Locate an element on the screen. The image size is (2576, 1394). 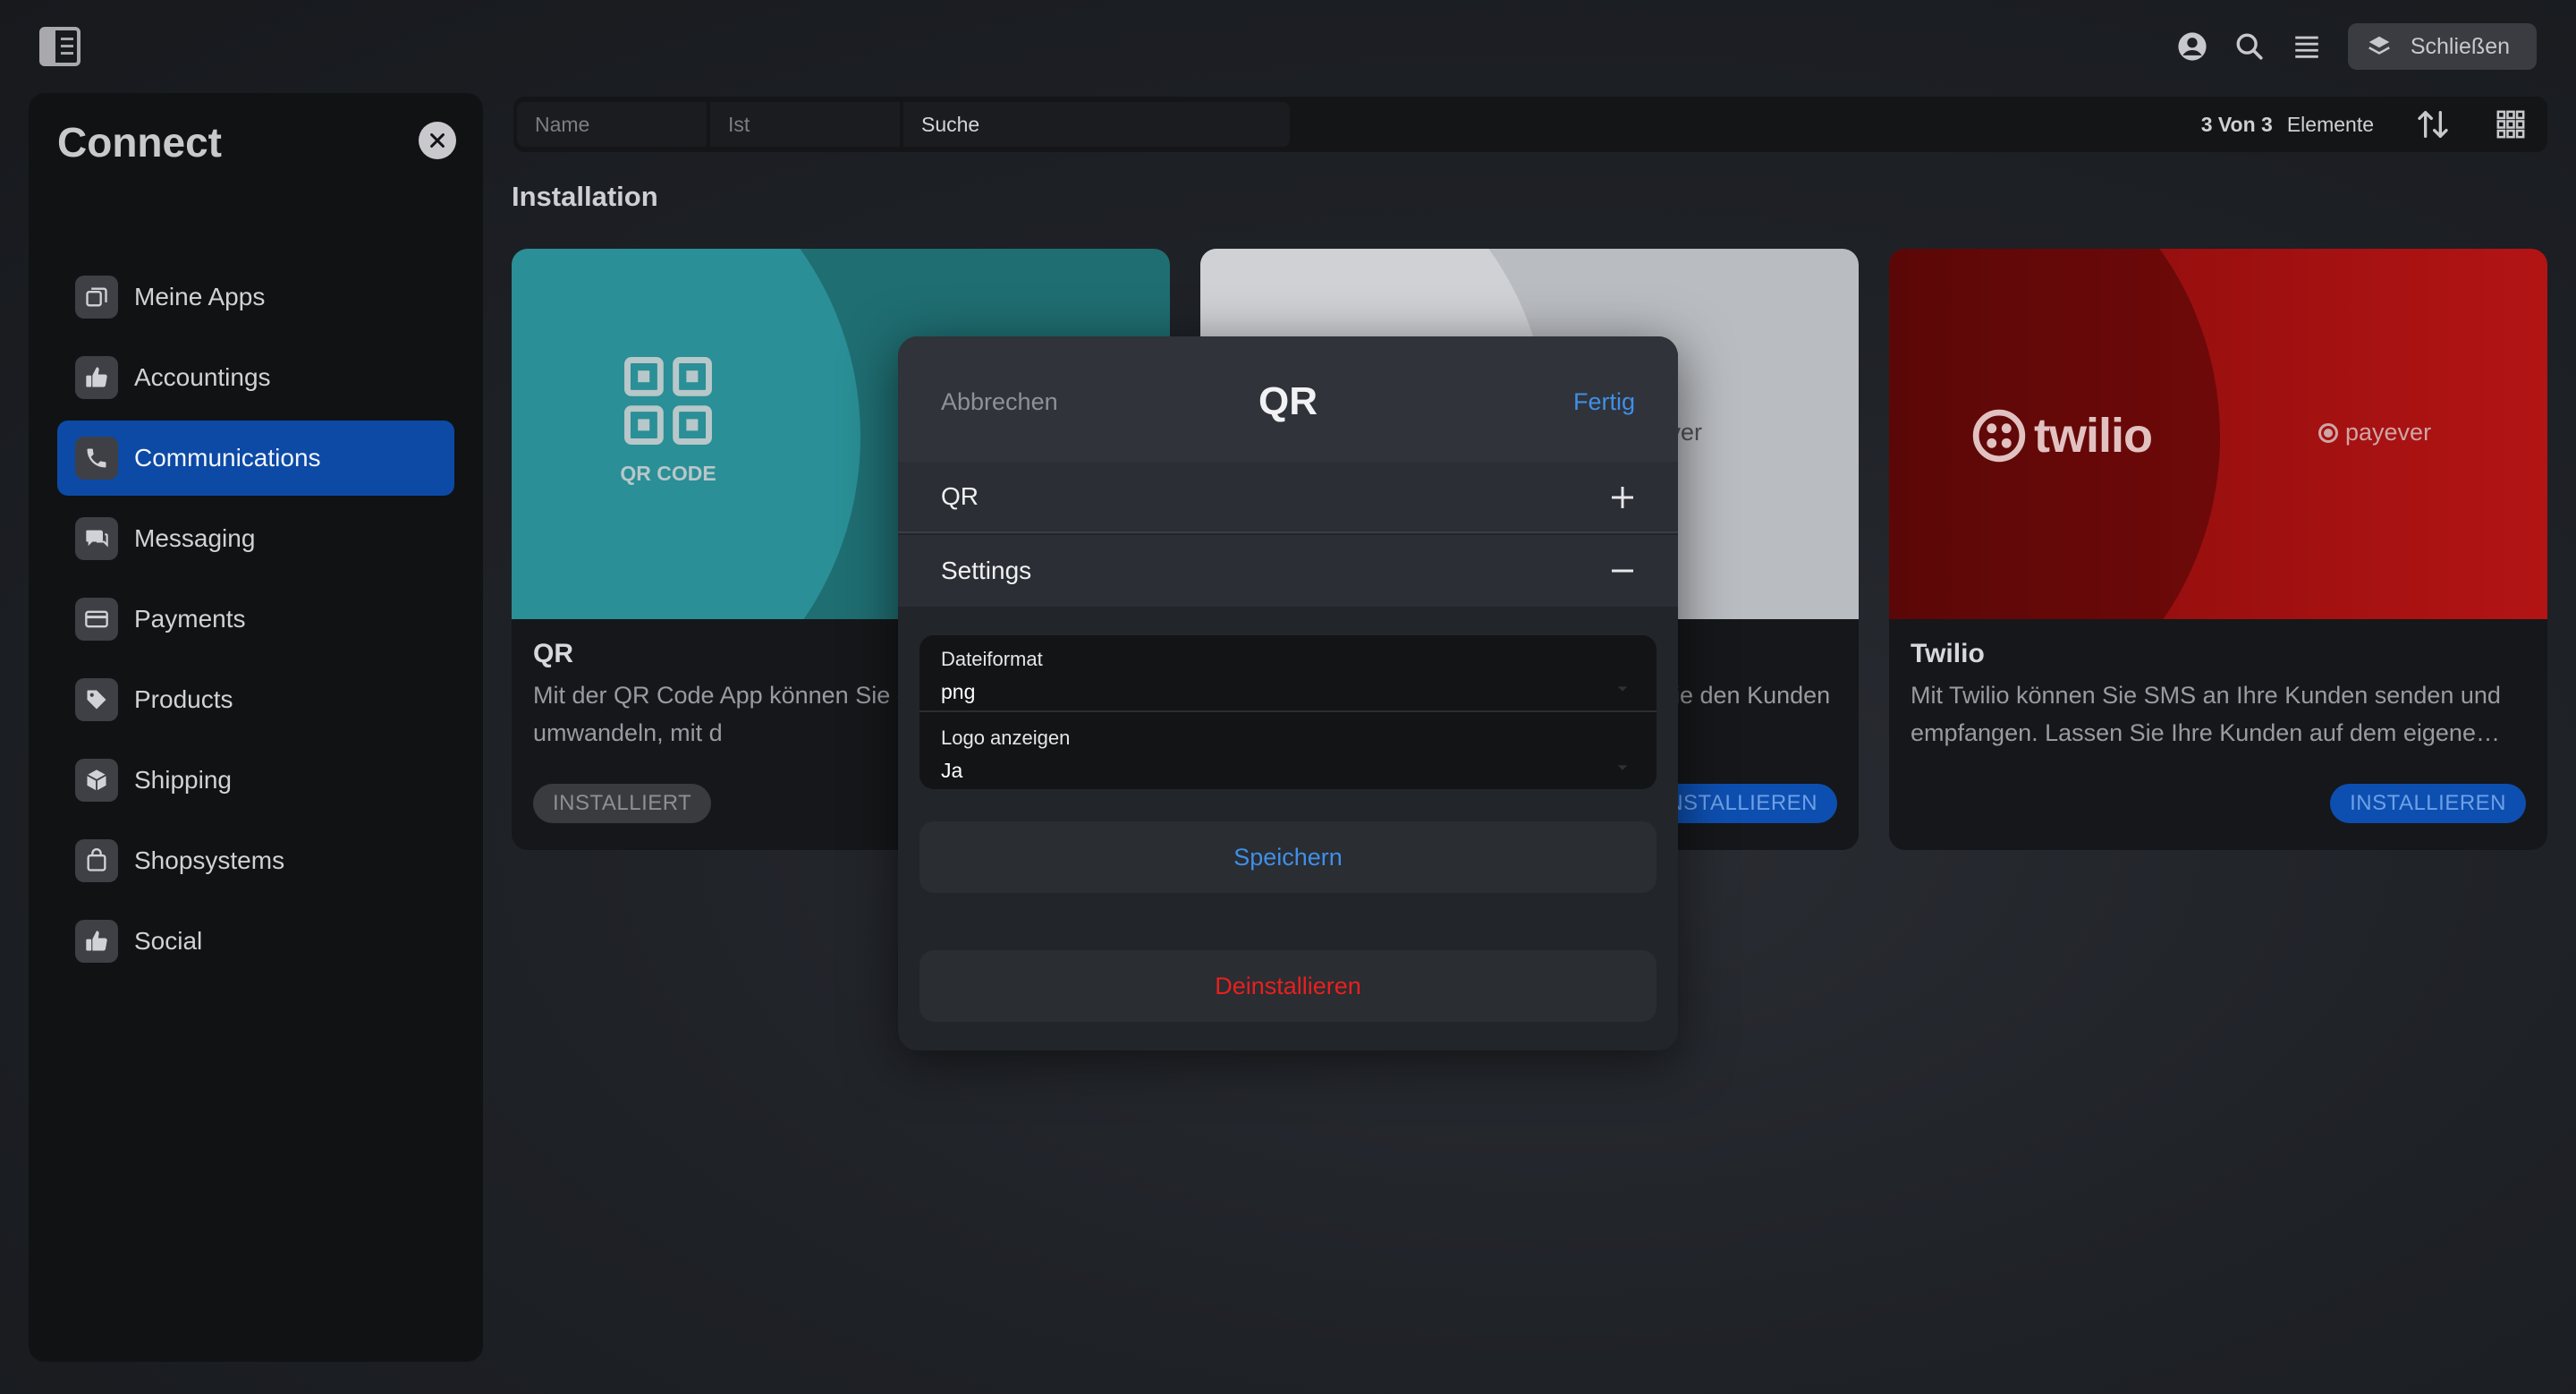
qr-code-icon is located at coordinates (668, 401).